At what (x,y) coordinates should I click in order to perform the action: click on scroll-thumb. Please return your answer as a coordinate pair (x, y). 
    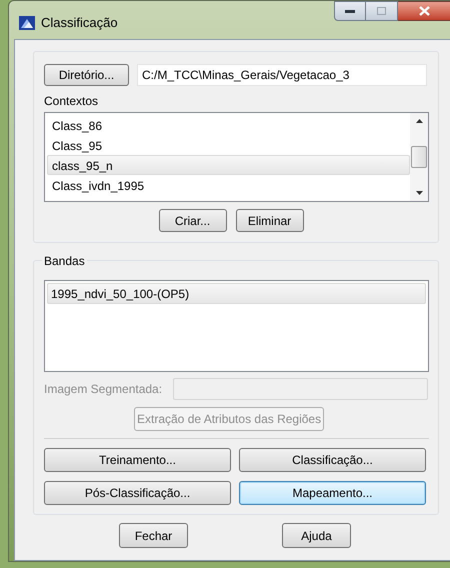
    Looking at the image, I should click on (419, 157).